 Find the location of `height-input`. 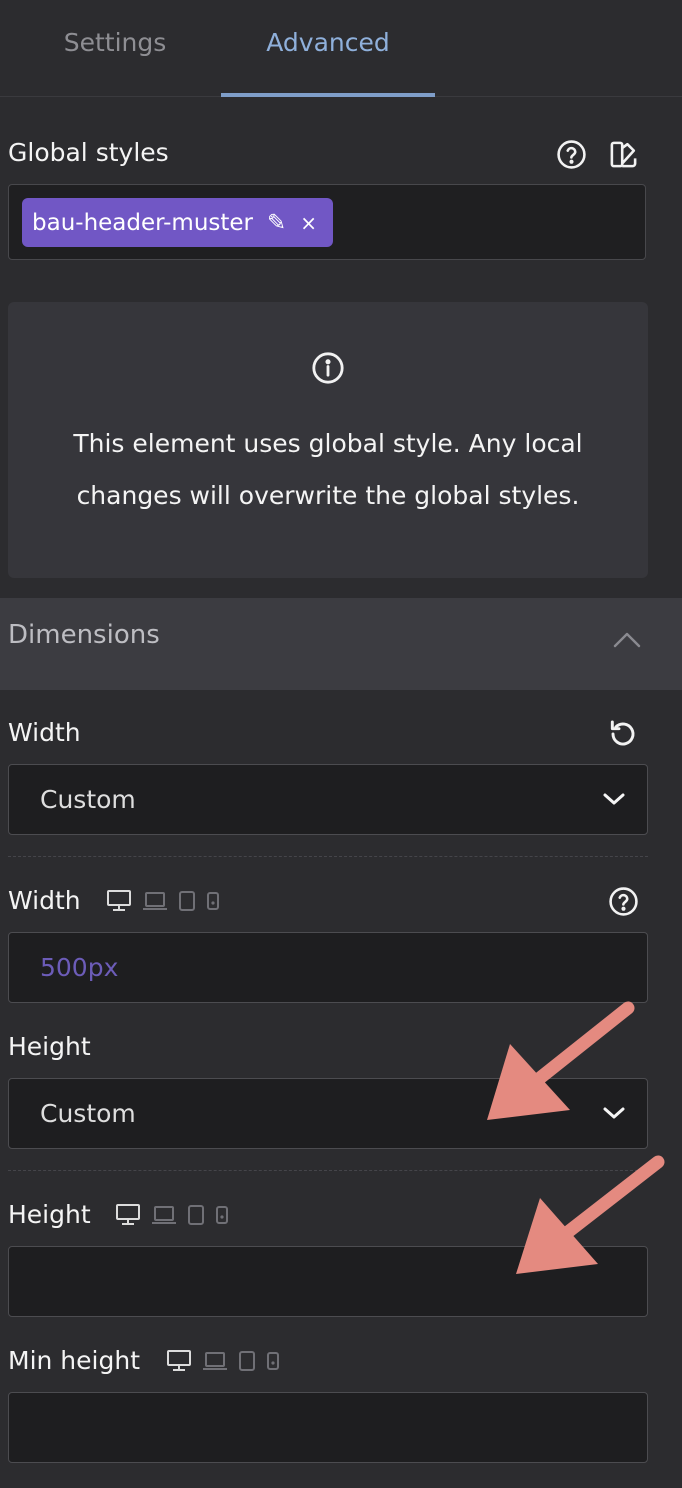

height-input is located at coordinates (328, 1281).